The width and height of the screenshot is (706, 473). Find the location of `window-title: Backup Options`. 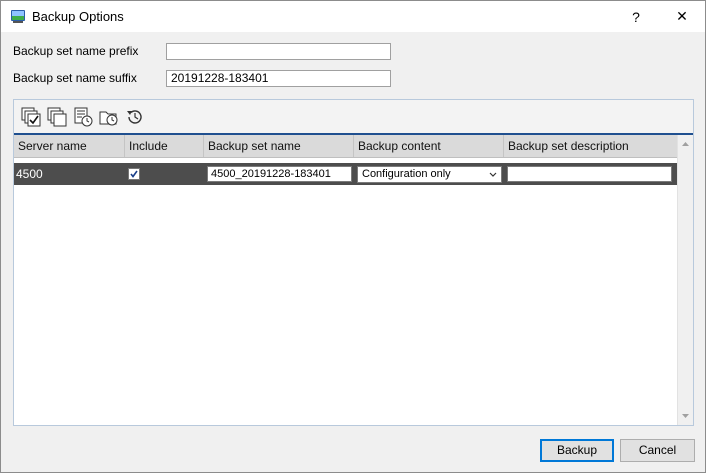

window-title: Backup Options is located at coordinates (78, 16).